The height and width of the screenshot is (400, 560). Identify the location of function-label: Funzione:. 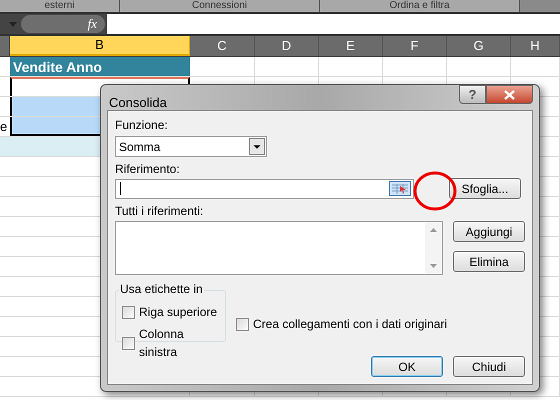
(142, 125).